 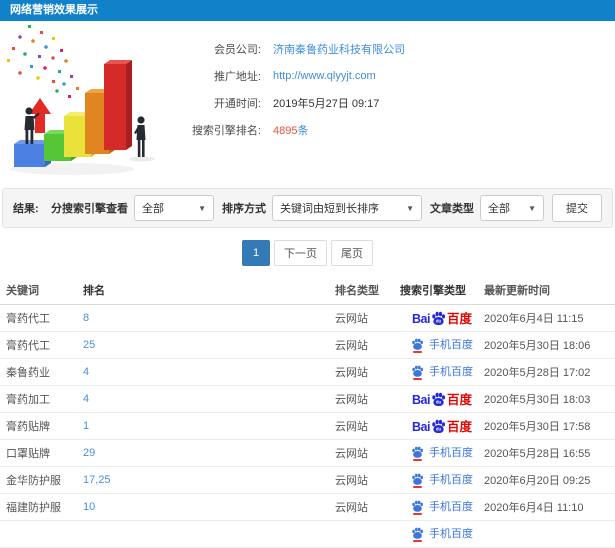 What do you see at coordinates (537, 481) in the screenshot?
I see `updated-cell: 2020年6月20日 09:25` at bounding box center [537, 481].